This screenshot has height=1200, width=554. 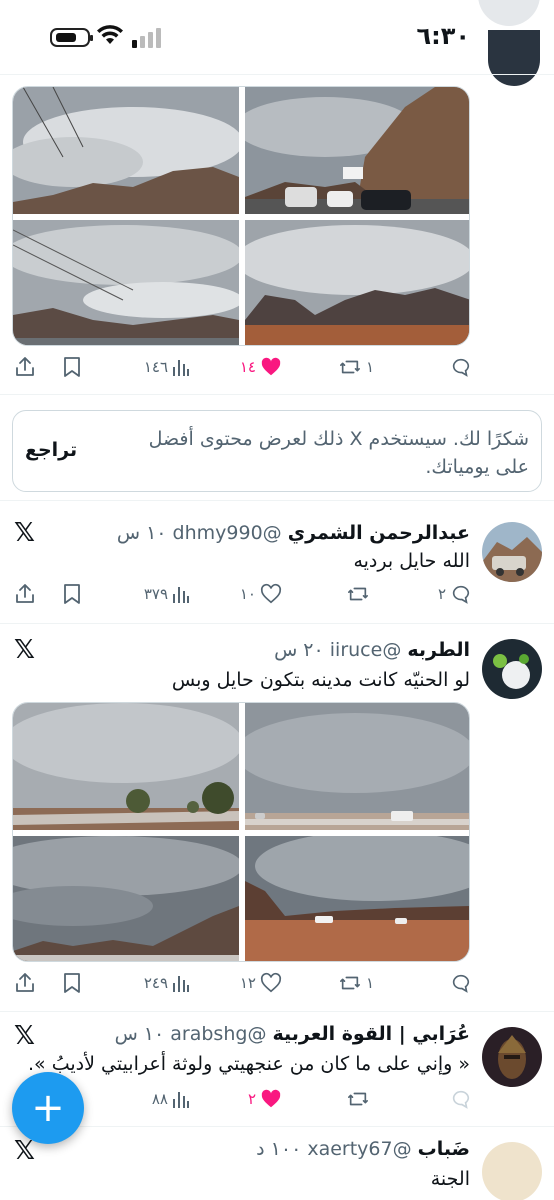 What do you see at coordinates (411, 561) in the screenshot?
I see `tweet-text: الله حايل برديه` at bounding box center [411, 561].